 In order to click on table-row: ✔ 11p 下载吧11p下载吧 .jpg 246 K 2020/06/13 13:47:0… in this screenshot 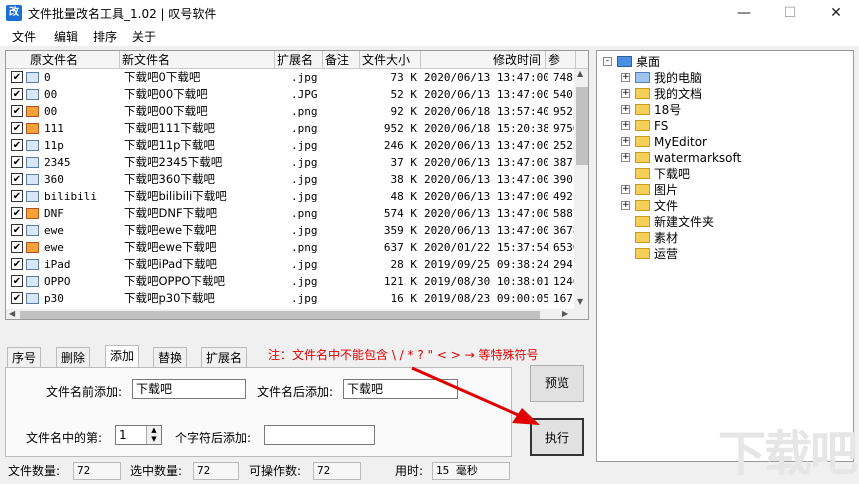, I will do `click(293, 145)`.